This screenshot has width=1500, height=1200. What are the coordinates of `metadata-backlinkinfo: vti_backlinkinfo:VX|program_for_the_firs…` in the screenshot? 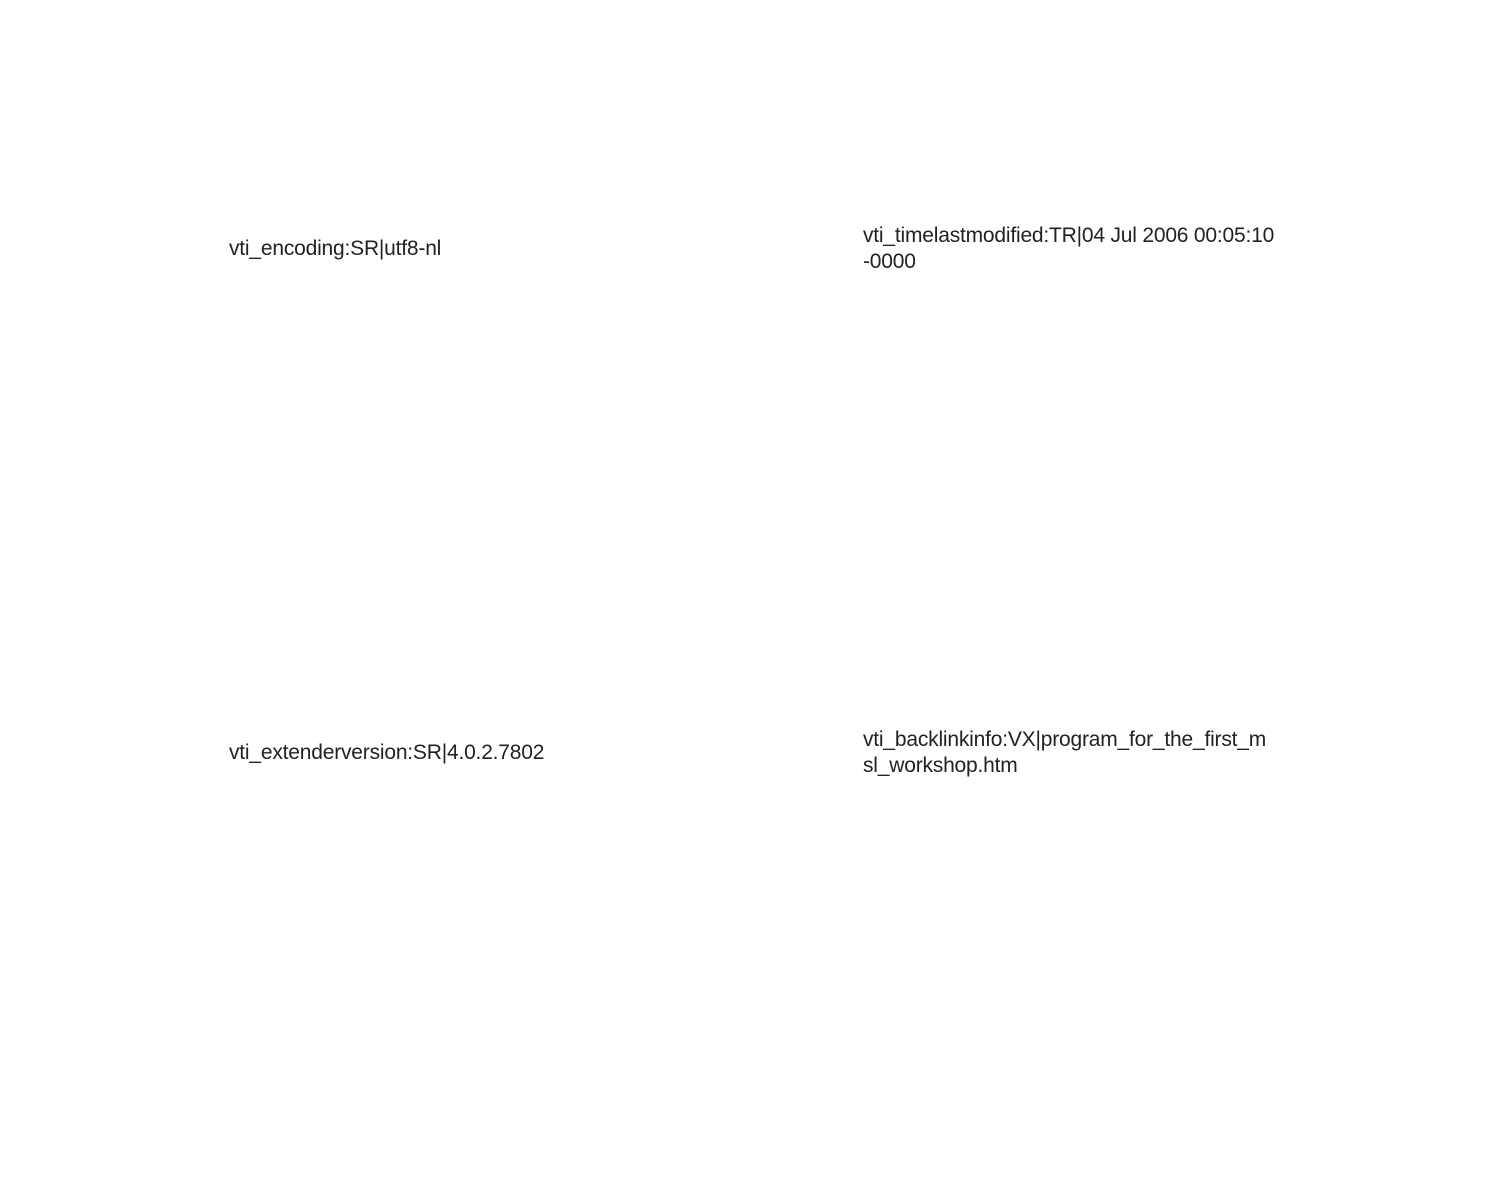 It's located at (1065, 752).